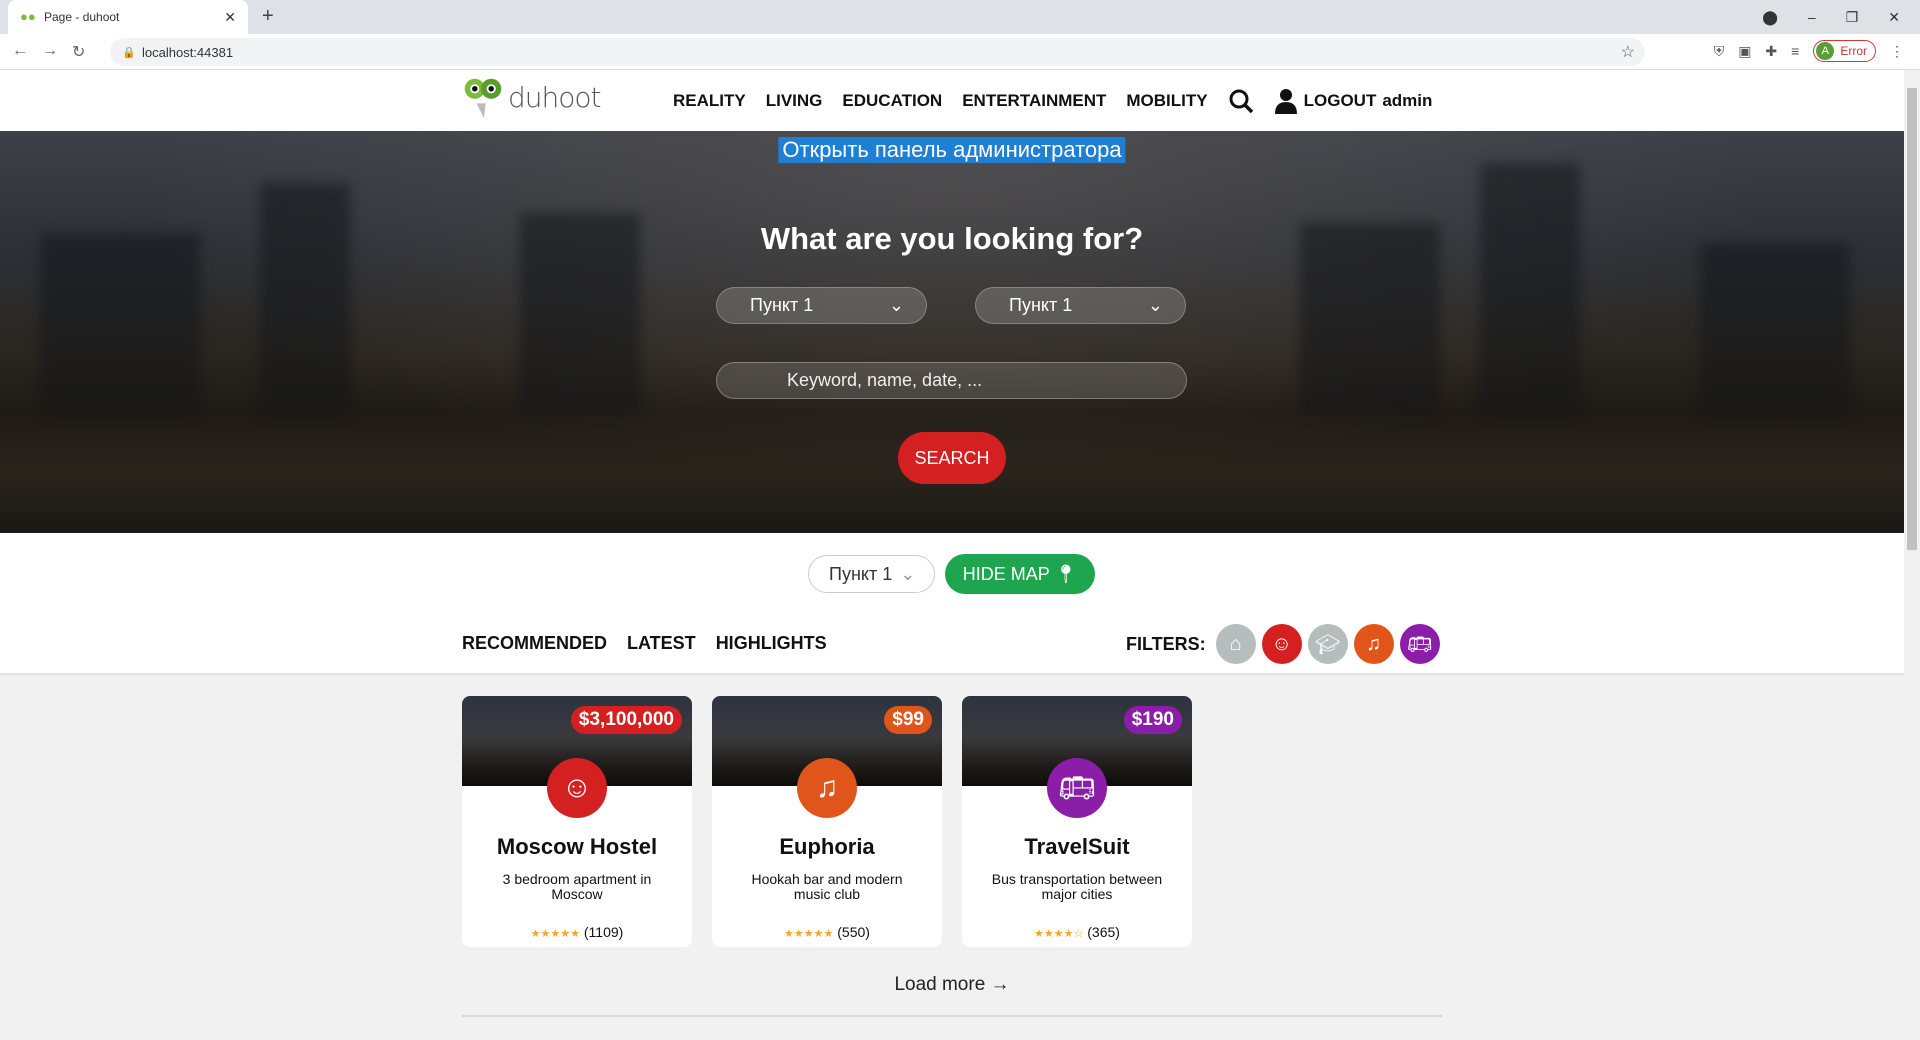  I want to click on search-button: SEARCH, so click(952, 458).